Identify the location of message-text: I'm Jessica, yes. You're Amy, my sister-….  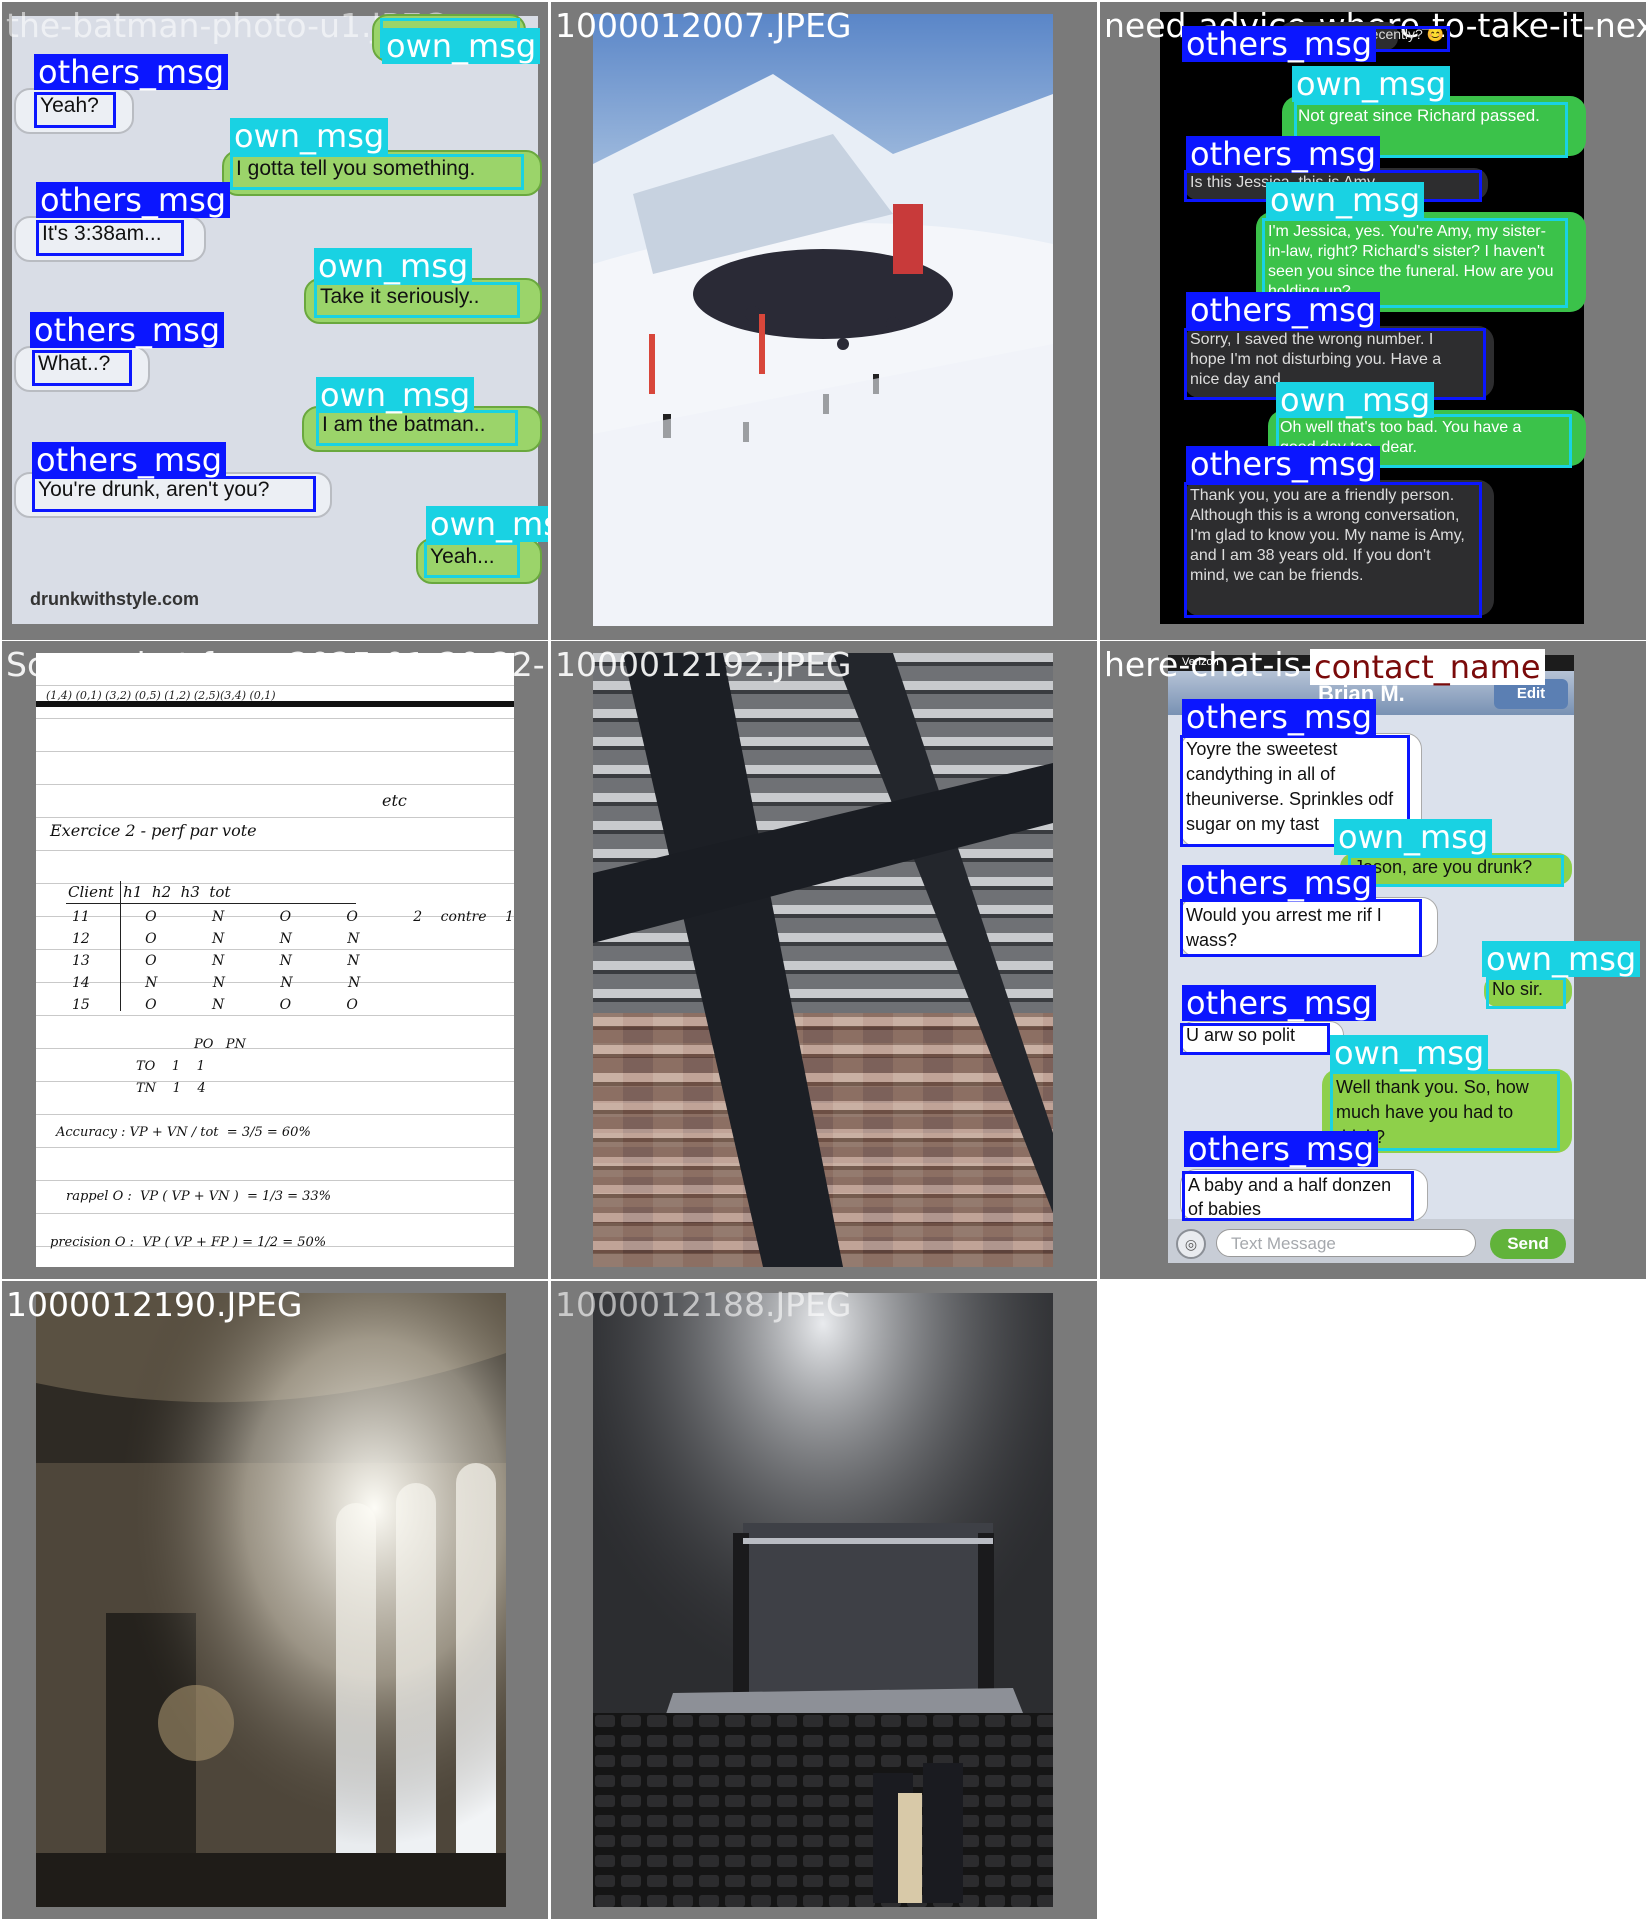
(1411, 261).